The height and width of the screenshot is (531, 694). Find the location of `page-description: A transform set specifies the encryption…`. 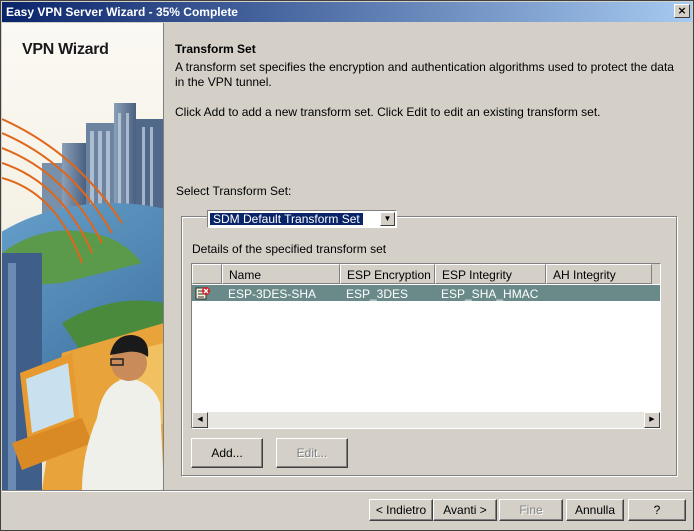

page-description: A transform set specifies the encryption… is located at coordinates (424, 74).